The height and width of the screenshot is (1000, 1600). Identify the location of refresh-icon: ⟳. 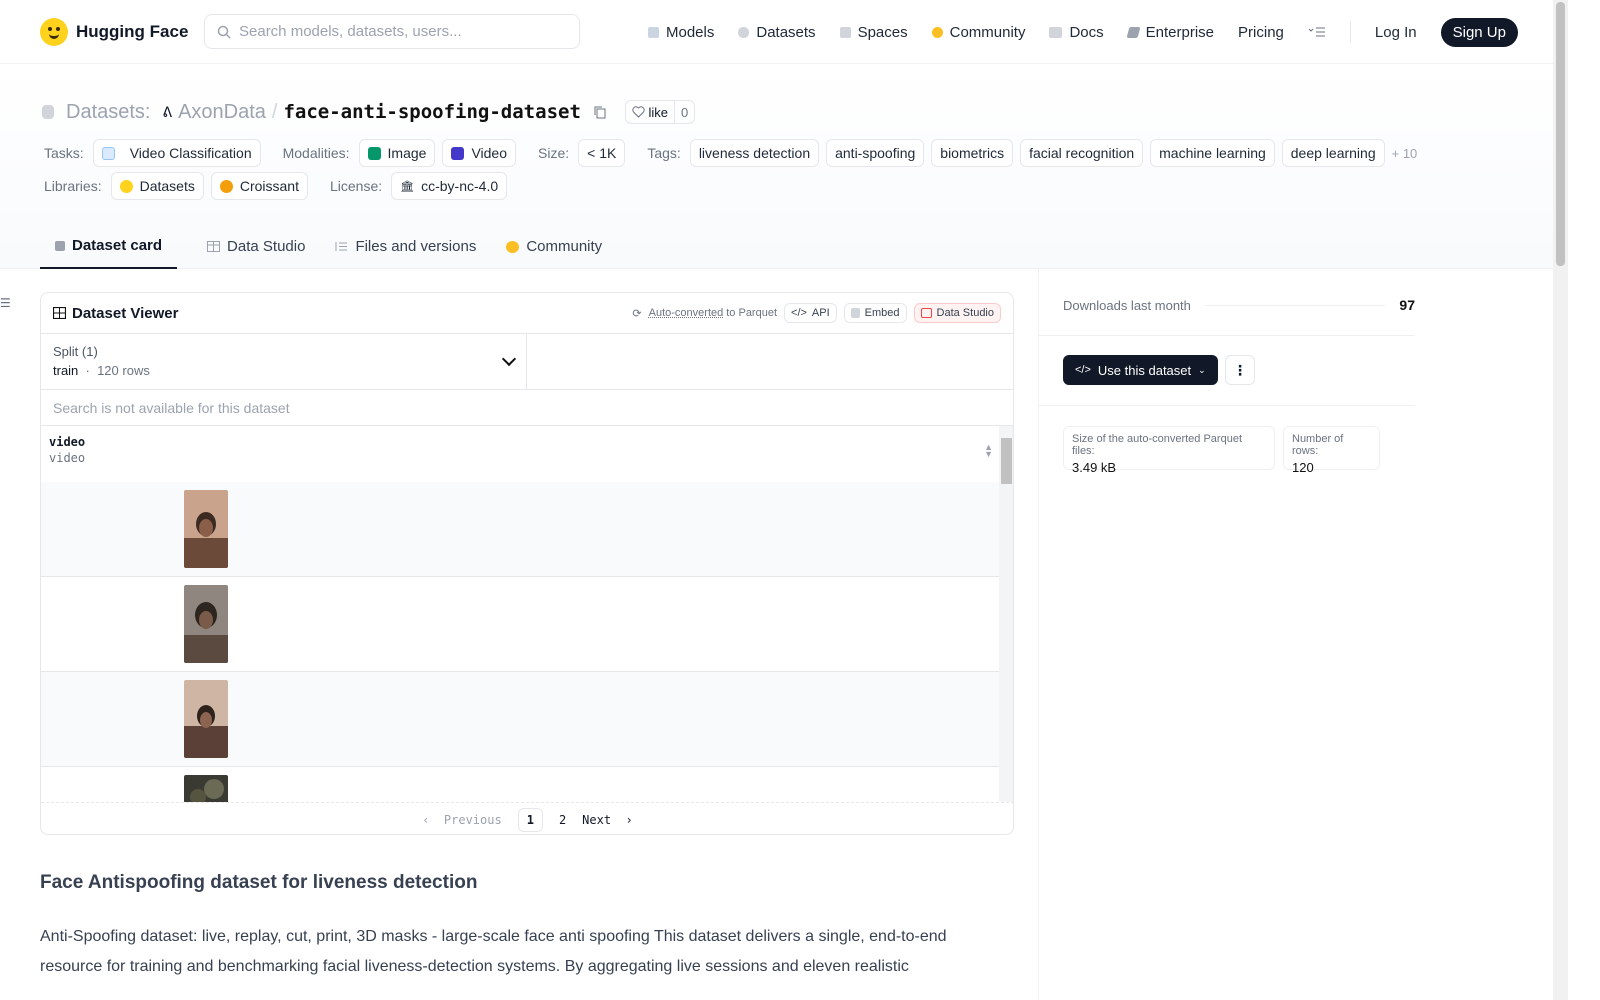
(637, 313).